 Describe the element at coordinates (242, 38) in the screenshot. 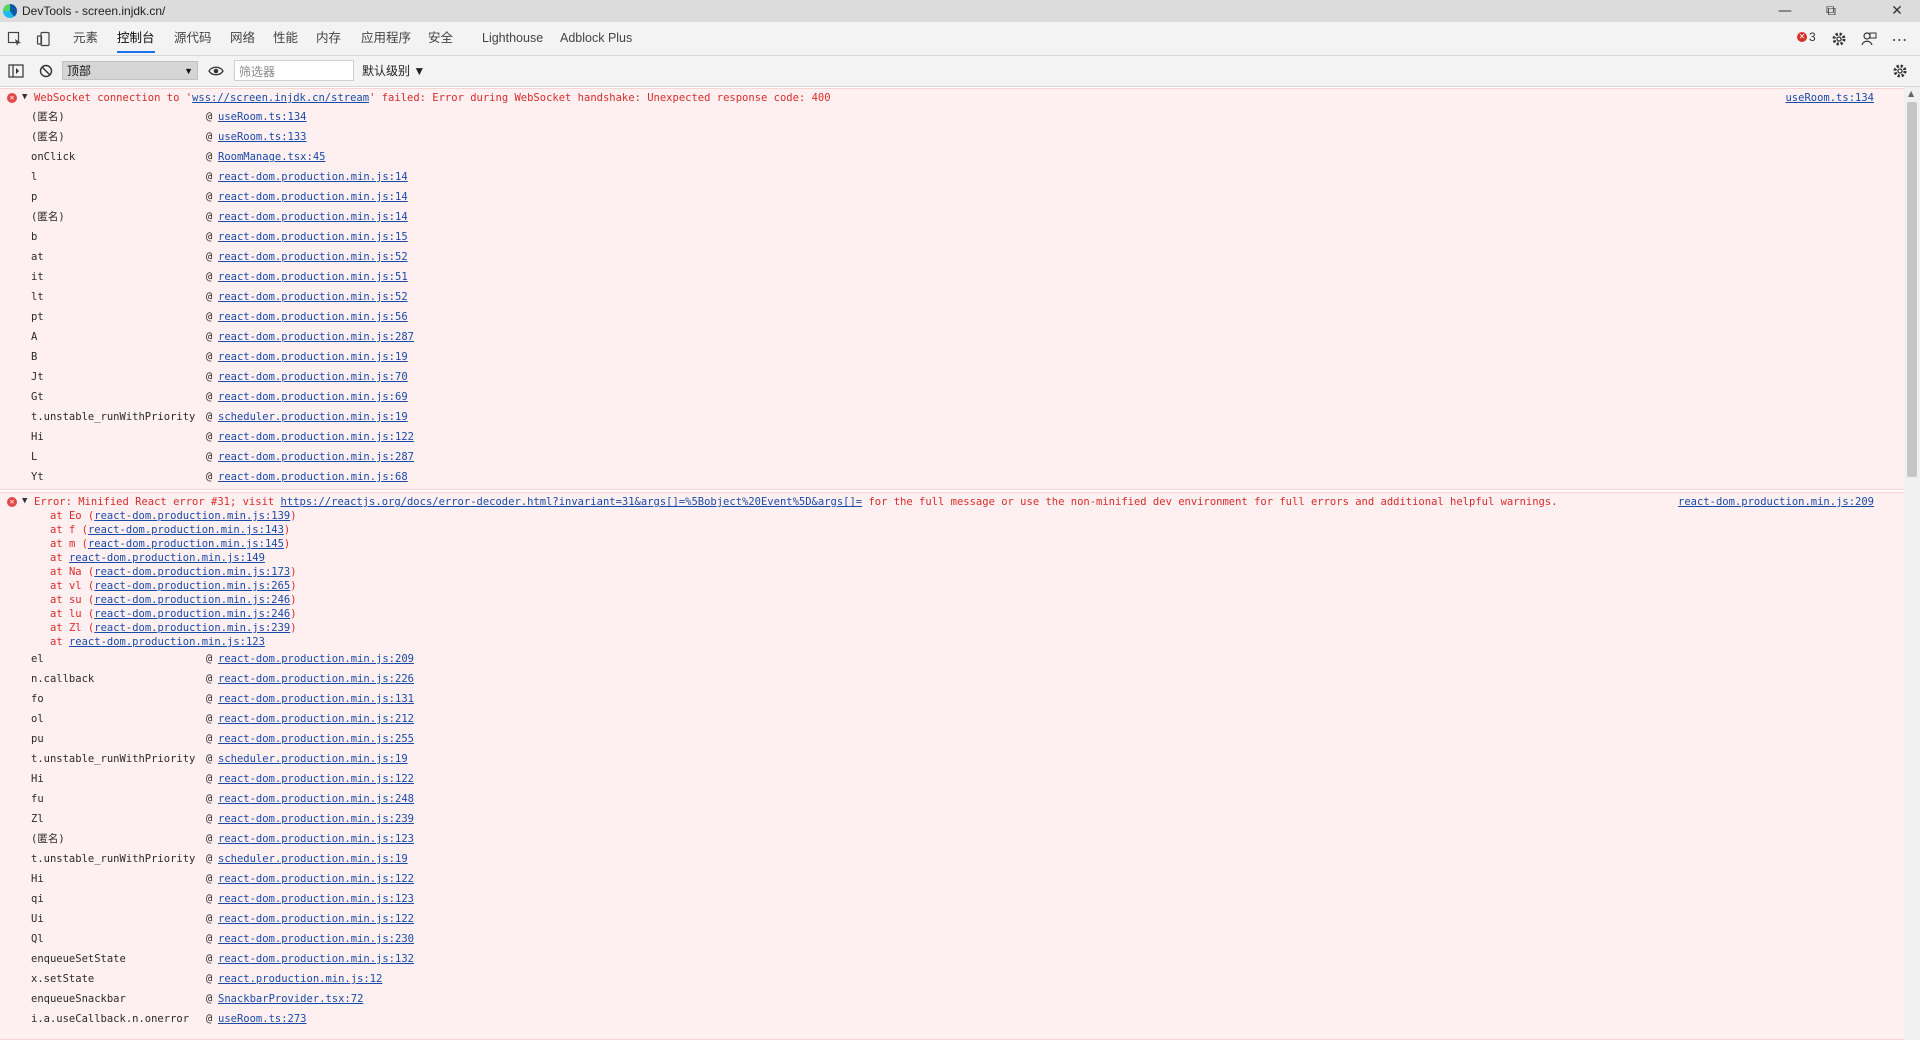

I see `tab-3: 网络` at that location.